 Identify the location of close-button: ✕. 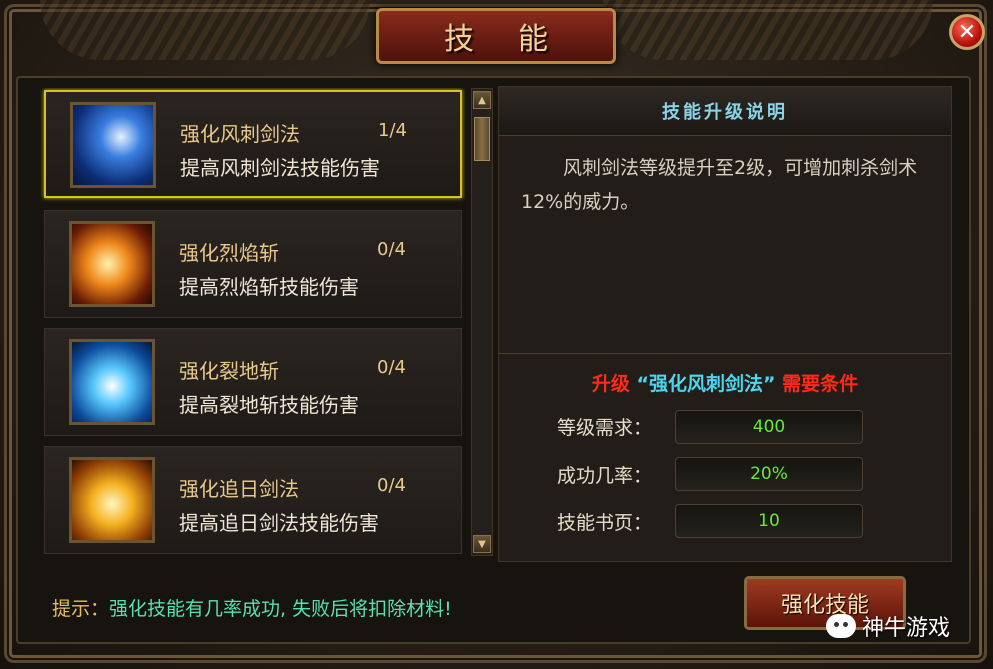
(967, 32).